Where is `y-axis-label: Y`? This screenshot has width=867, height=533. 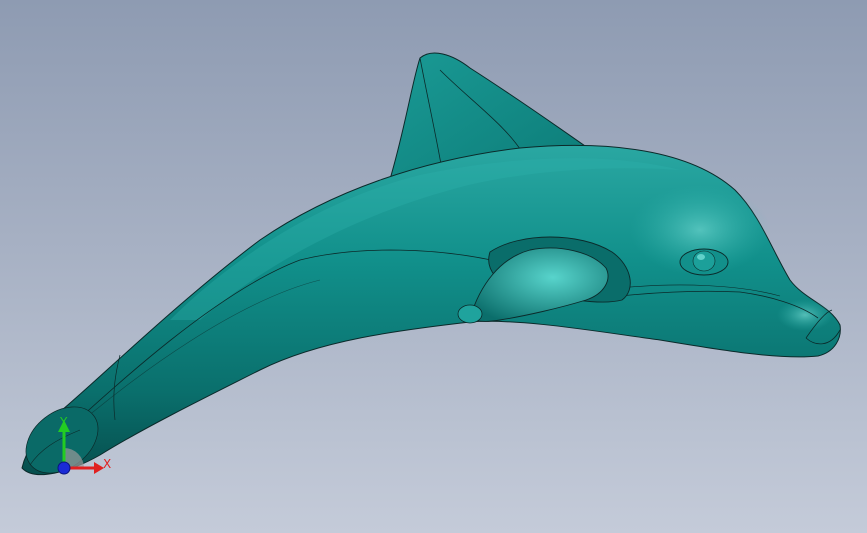
y-axis-label: Y is located at coordinates (63, 422).